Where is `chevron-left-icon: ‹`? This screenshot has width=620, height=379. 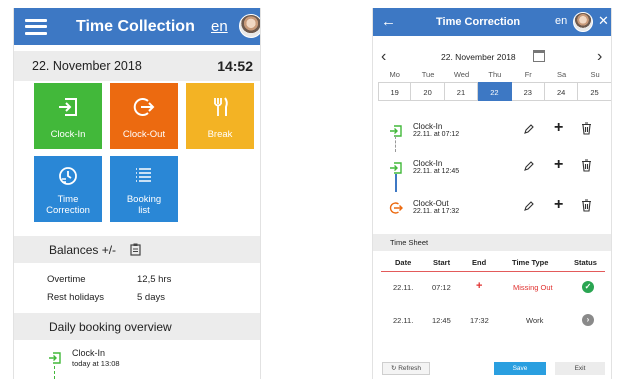
chevron-left-icon: ‹ is located at coordinates (383, 57).